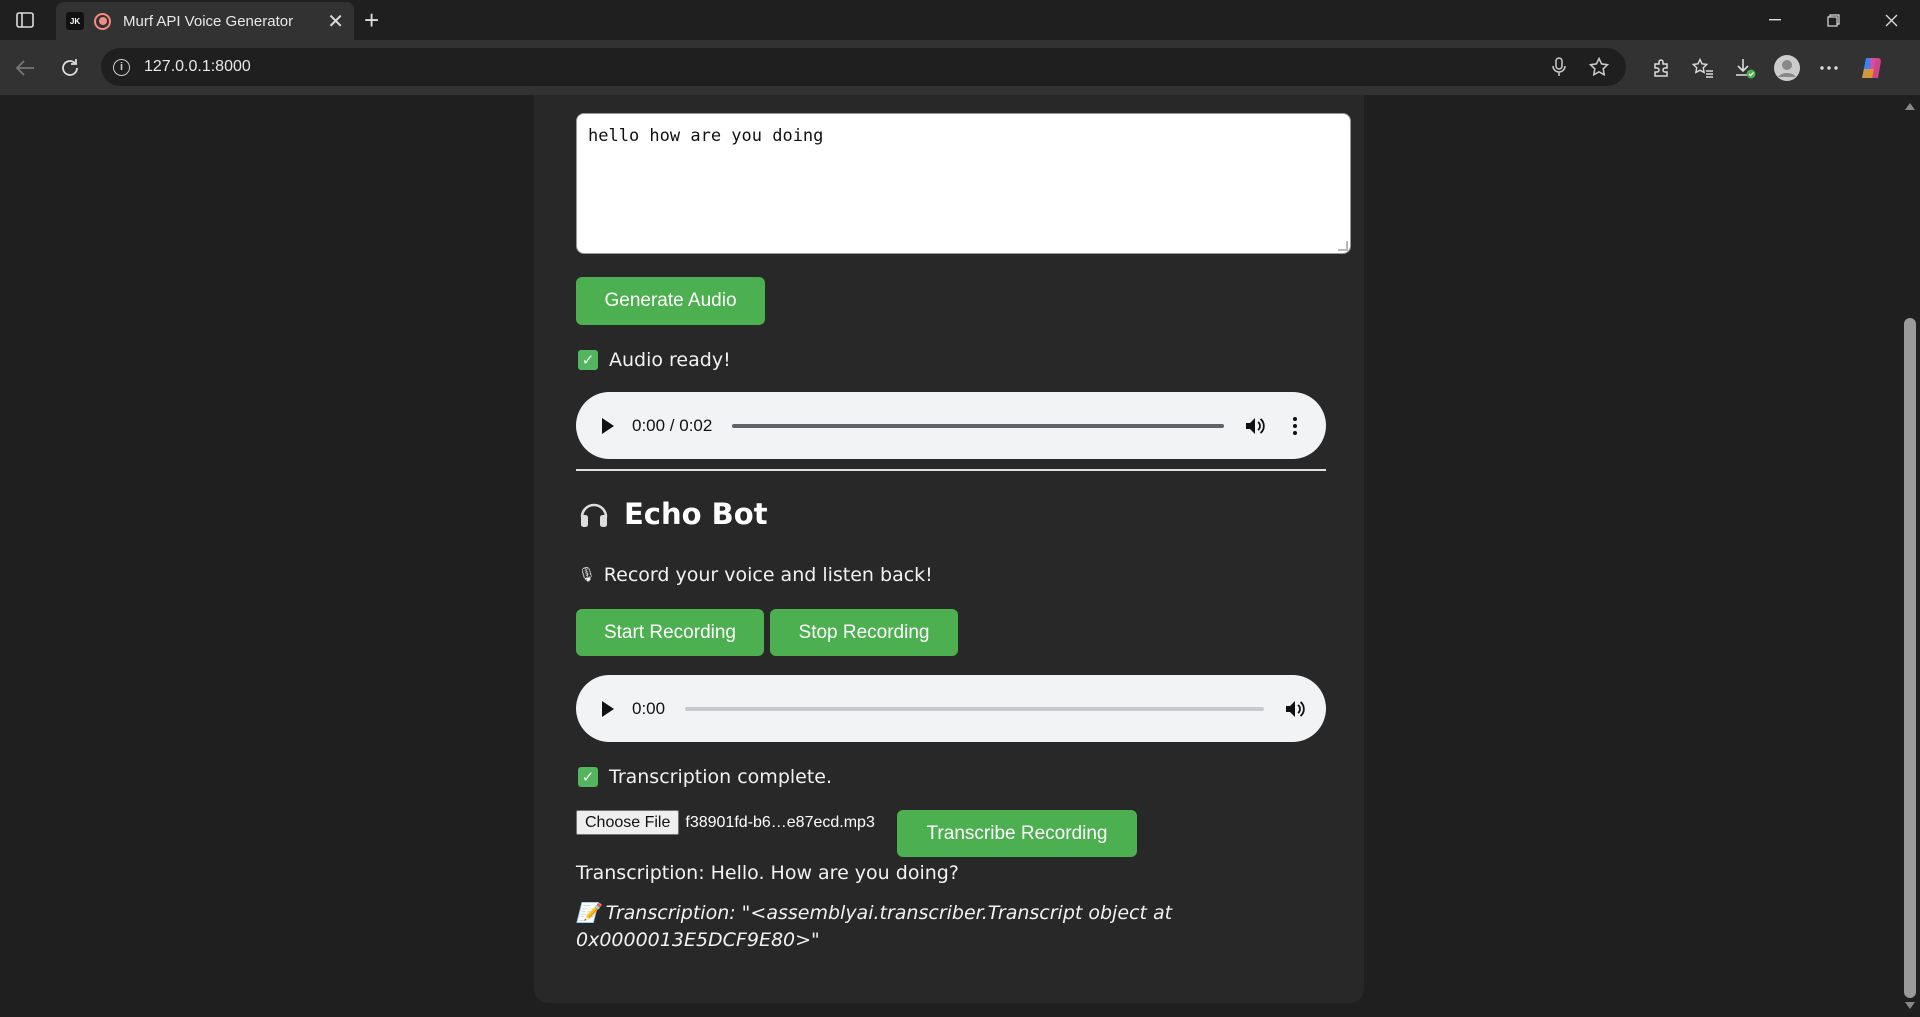  I want to click on audio-status: ✓ Audio ready!, so click(654, 360).